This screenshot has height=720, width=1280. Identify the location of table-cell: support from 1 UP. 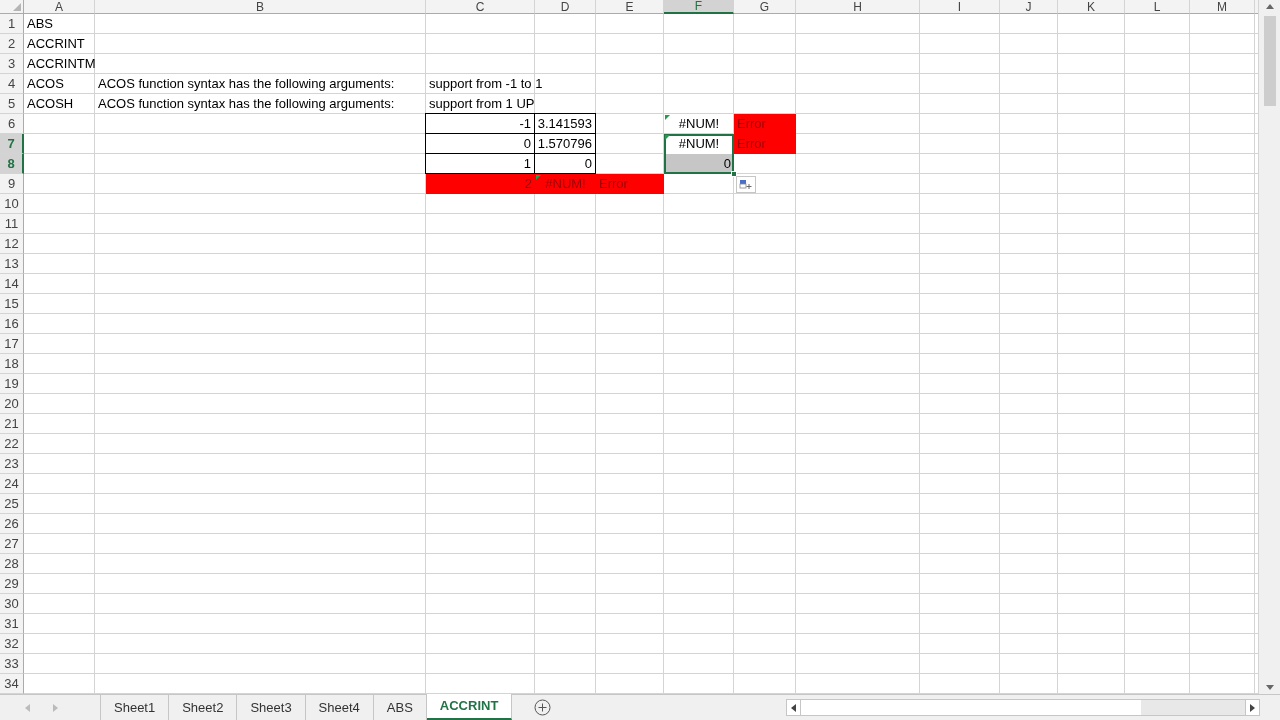
(482, 104).